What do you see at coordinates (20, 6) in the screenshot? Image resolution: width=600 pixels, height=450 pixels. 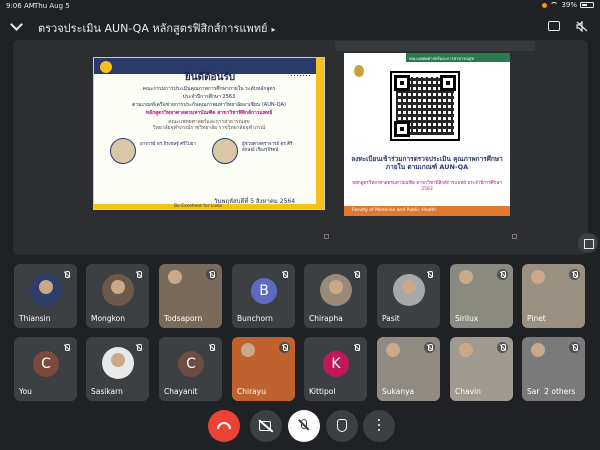 I see `status-time: 9:06 AM` at bounding box center [20, 6].